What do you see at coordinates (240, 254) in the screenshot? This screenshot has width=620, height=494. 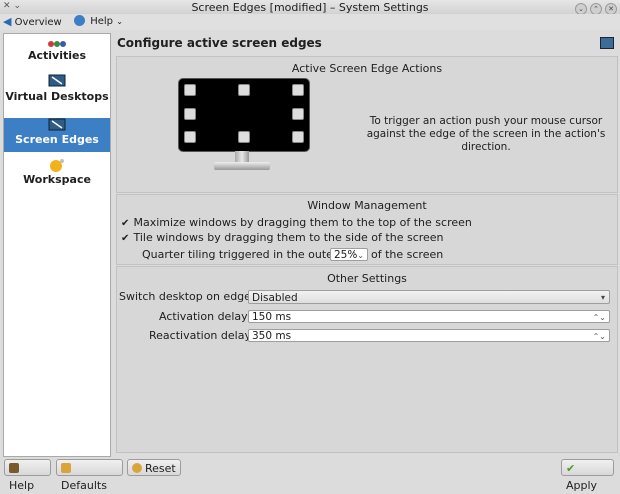 I see `quarter-tiling-label: Quarter tiling triggered in the outer` at bounding box center [240, 254].